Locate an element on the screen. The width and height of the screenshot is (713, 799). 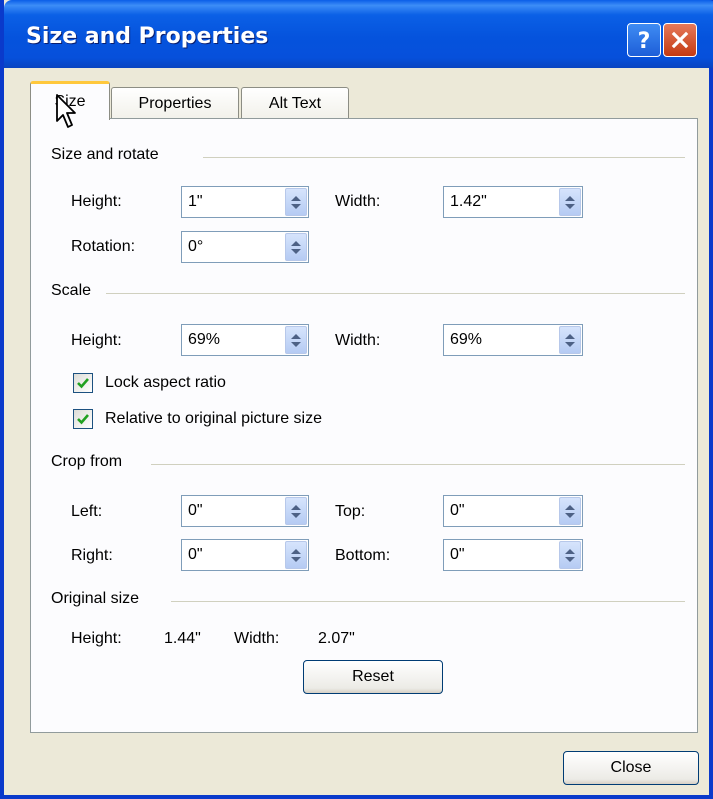
crop-heading: Crop from is located at coordinates (91, 462).